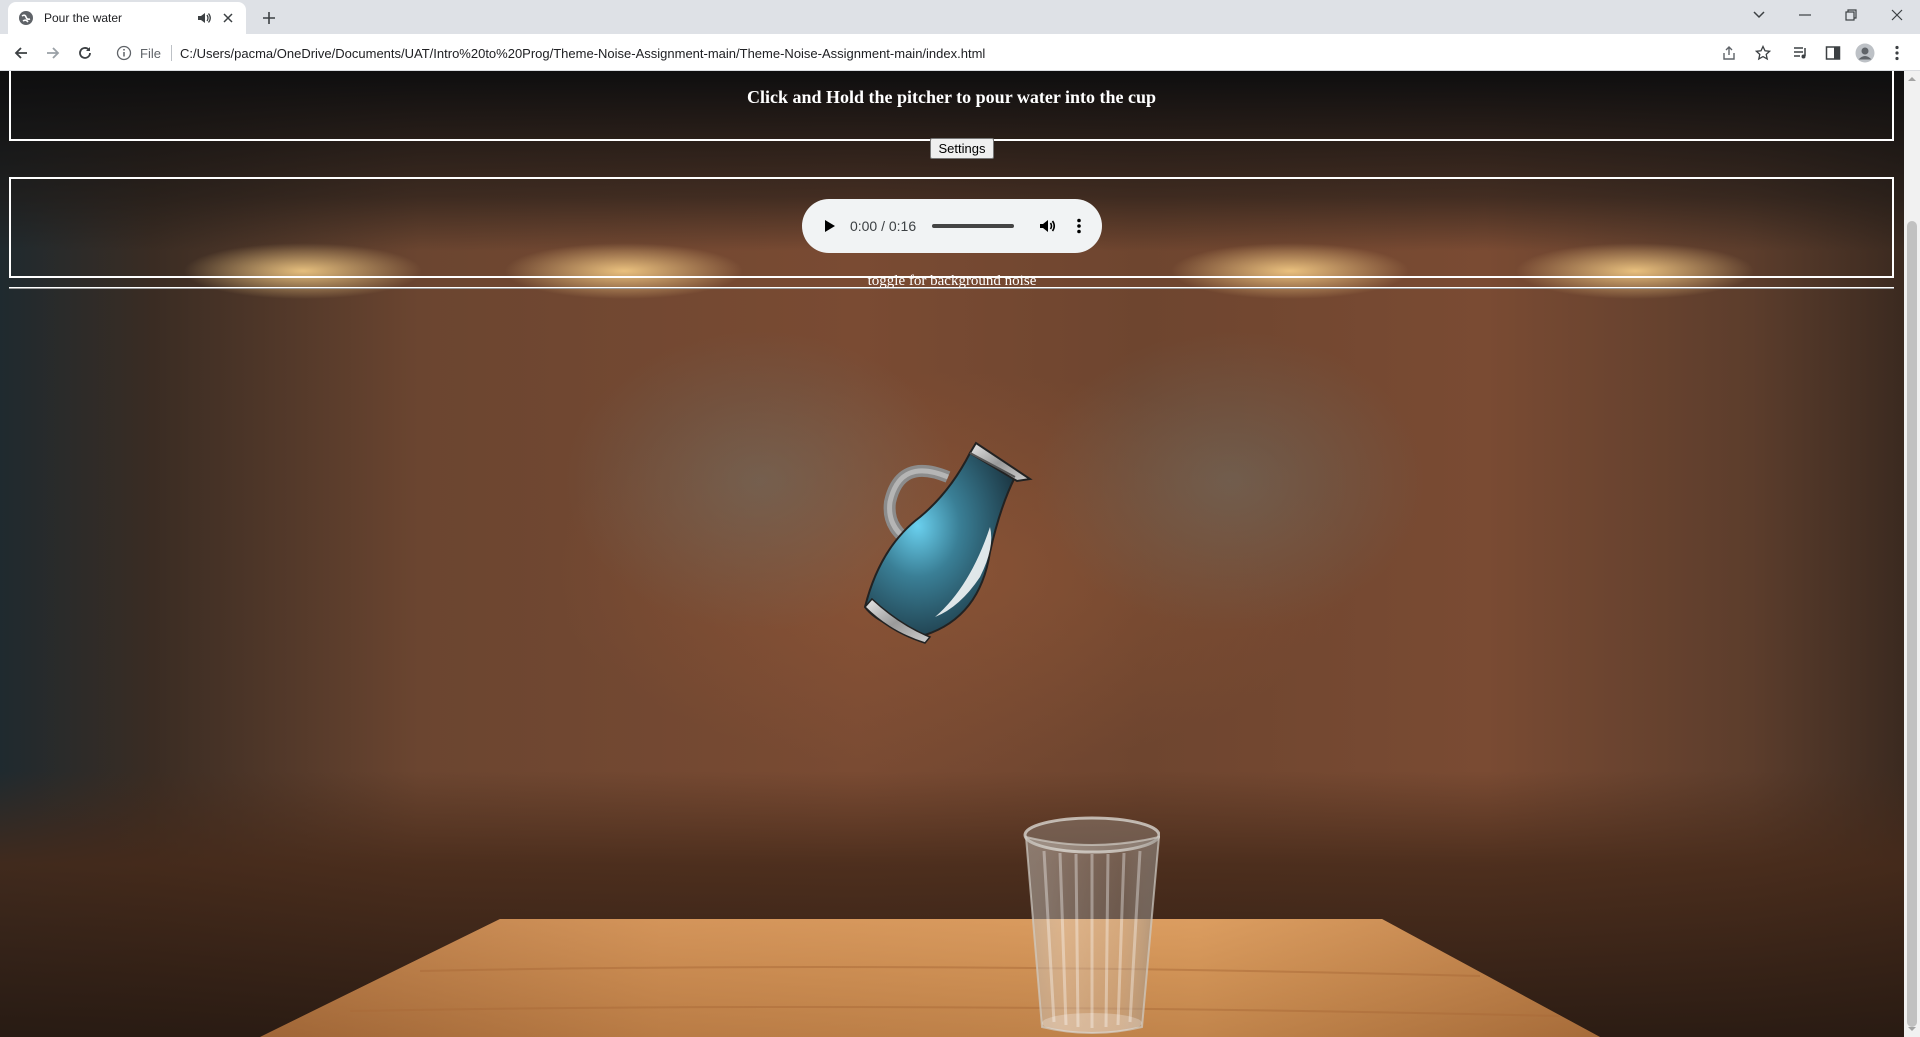  I want to click on play-icon, so click(830, 226).